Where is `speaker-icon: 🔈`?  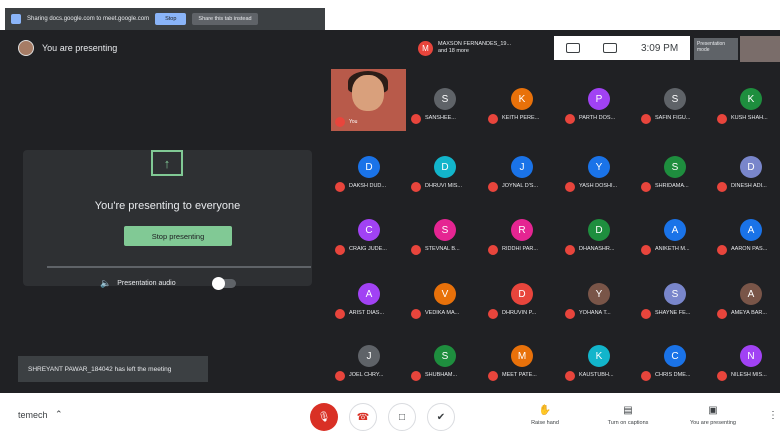 speaker-icon: 🔈 is located at coordinates (106, 283).